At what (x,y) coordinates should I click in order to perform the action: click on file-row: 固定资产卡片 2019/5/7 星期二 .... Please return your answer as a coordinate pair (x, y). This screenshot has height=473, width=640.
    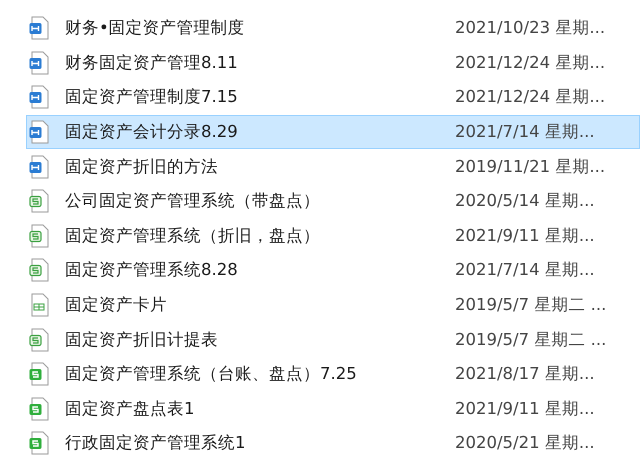
    Looking at the image, I should click on (333, 305).